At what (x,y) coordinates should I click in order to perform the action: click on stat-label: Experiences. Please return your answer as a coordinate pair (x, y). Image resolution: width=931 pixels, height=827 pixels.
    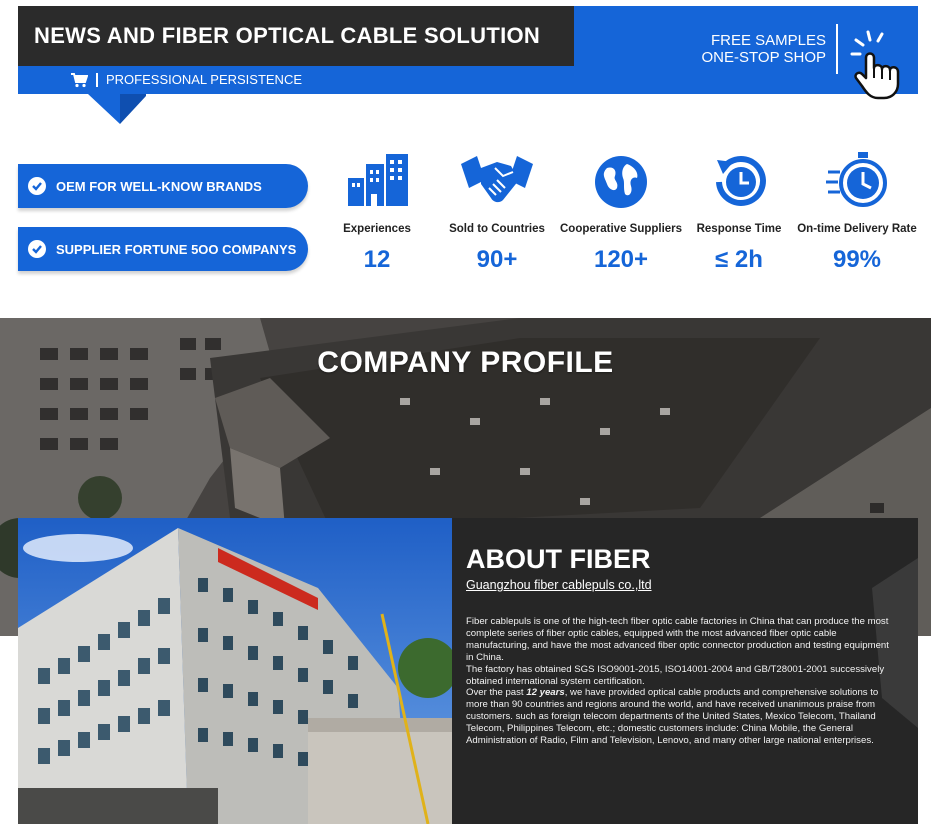
    Looking at the image, I should click on (377, 229).